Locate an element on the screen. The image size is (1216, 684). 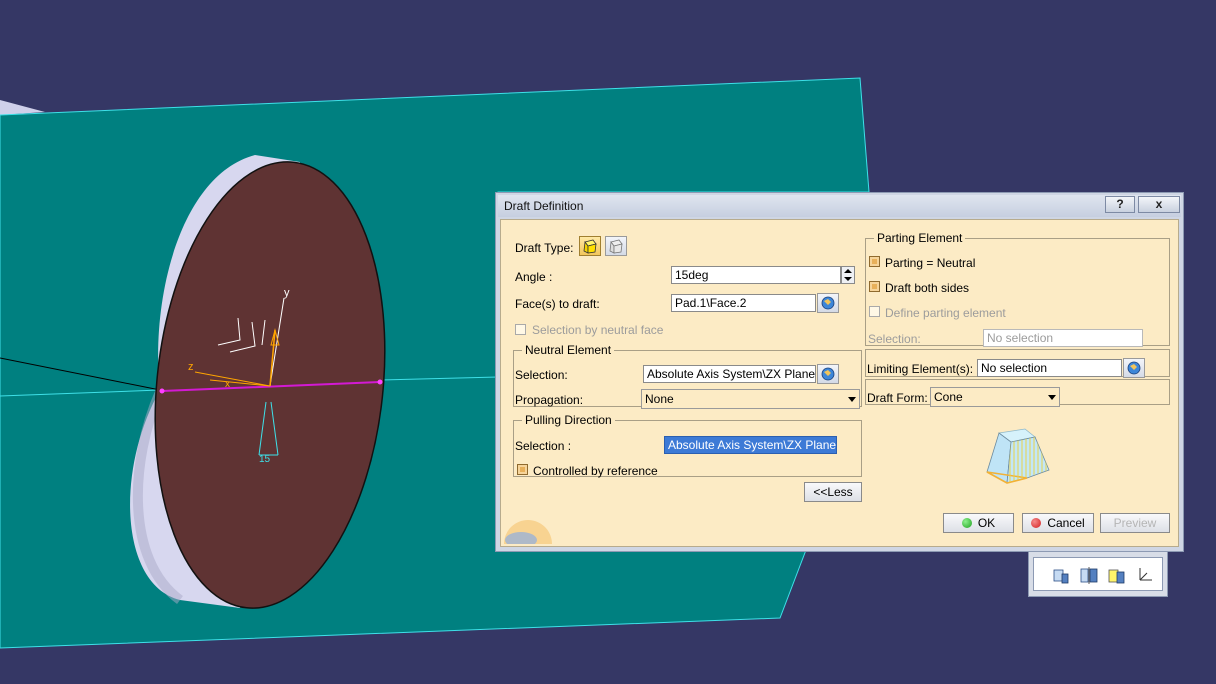
controlled-by-reference-checkbox is located at coordinates (522, 469).